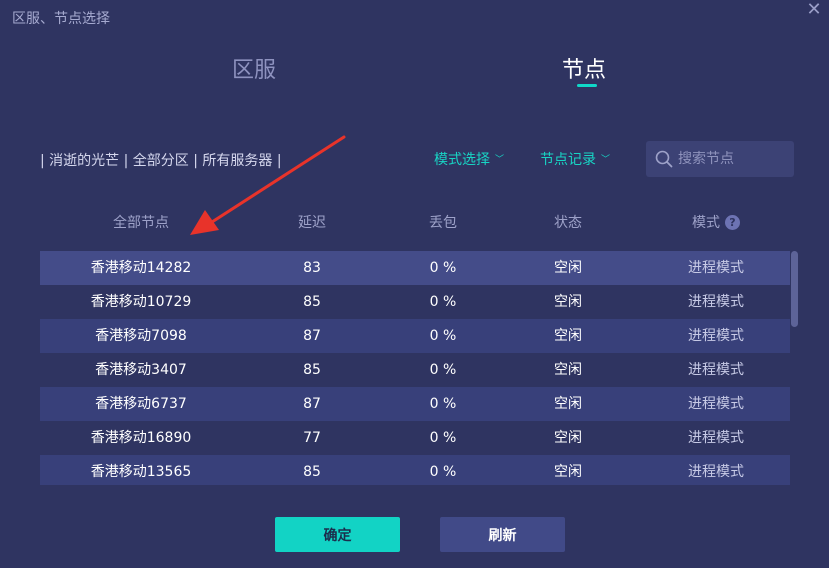 This screenshot has height=568, width=829. What do you see at coordinates (254, 68) in the screenshot?
I see `tab-zone: 区服` at bounding box center [254, 68].